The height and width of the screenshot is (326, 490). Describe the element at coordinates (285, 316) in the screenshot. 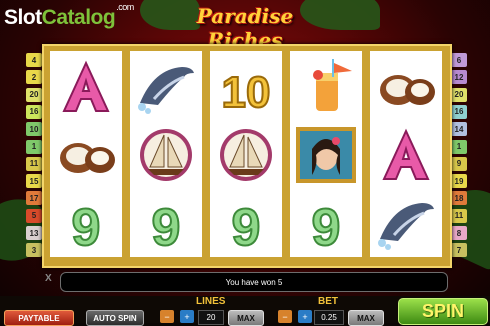

I see `bet-decrease-button: −` at that location.